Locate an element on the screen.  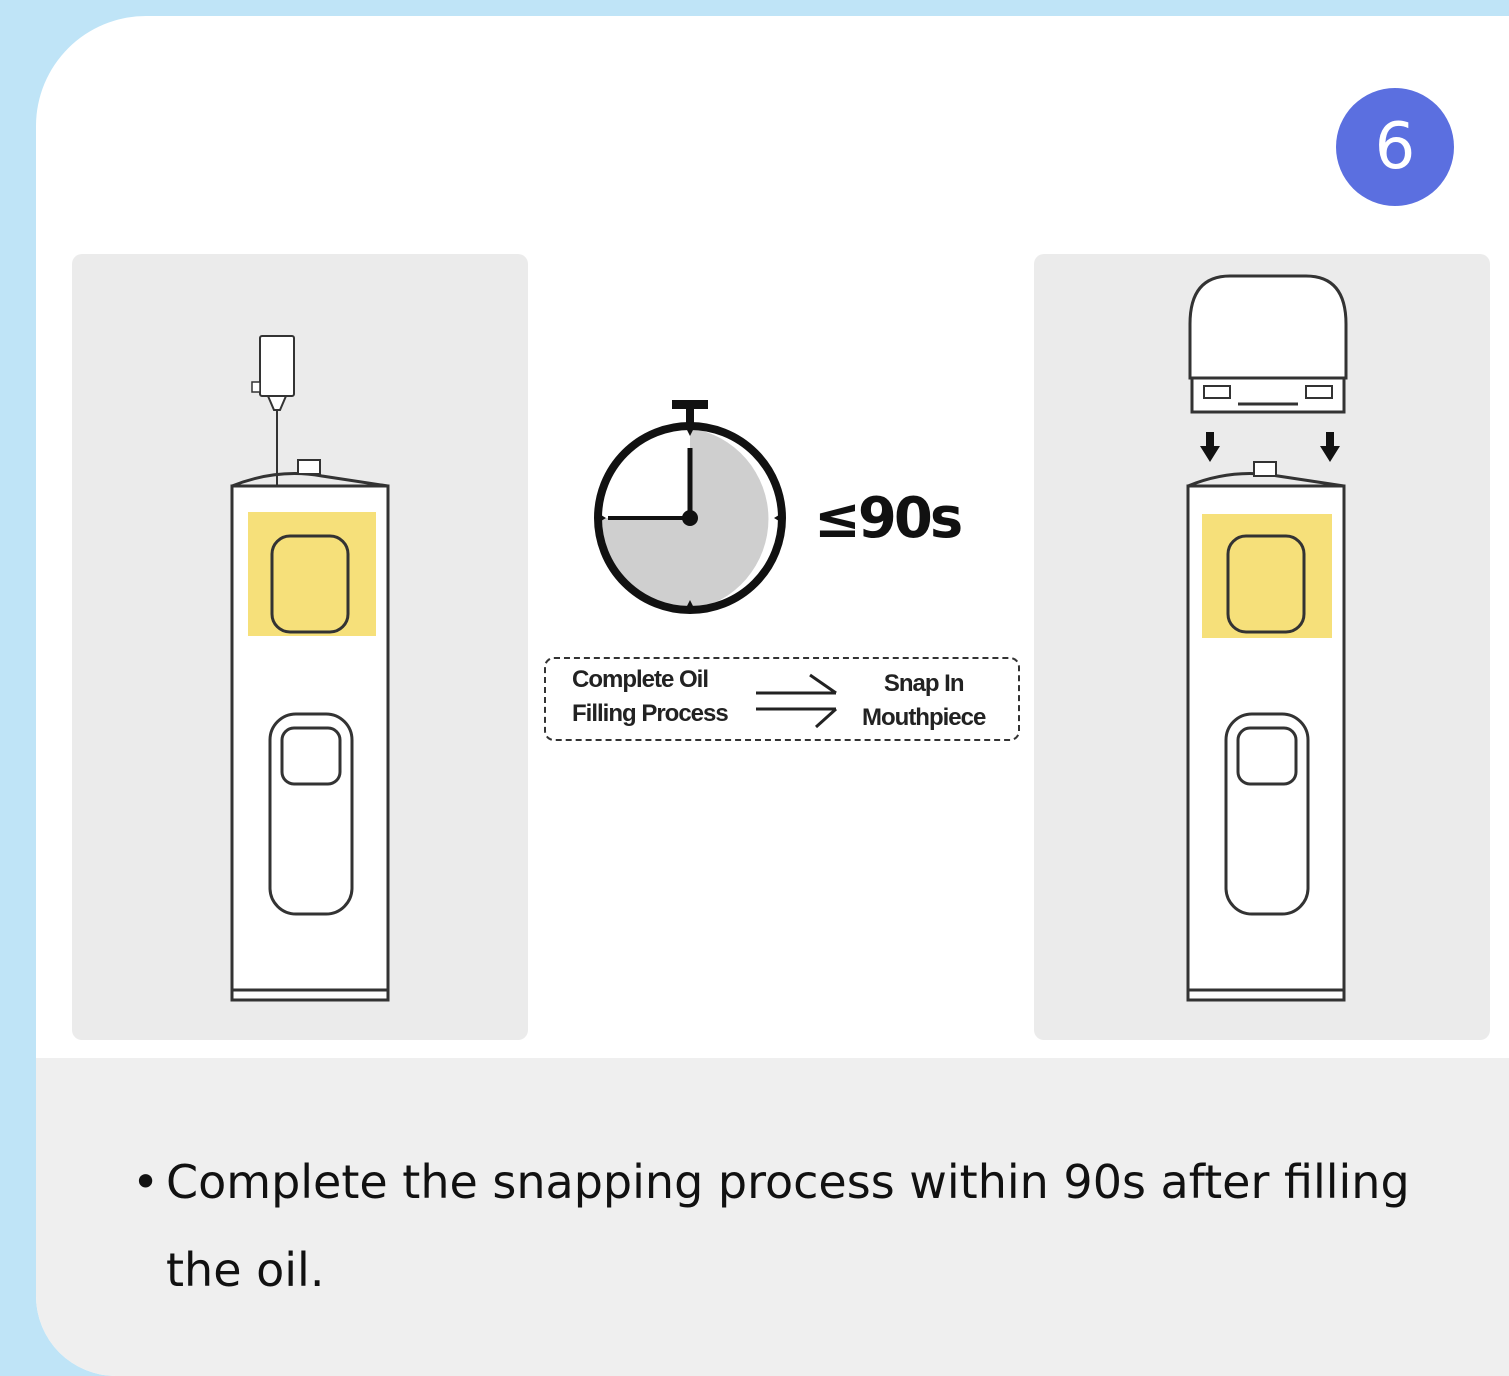
flow-to-line2: Mouthpiece is located at coordinates (924, 717).